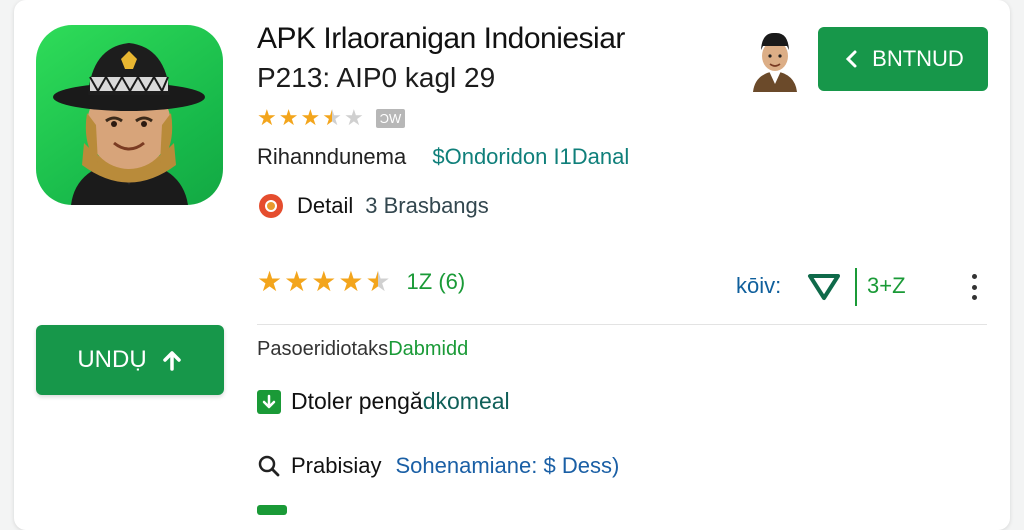 The height and width of the screenshot is (530, 1024). I want to click on download-button: UNDỤ, so click(130, 360).